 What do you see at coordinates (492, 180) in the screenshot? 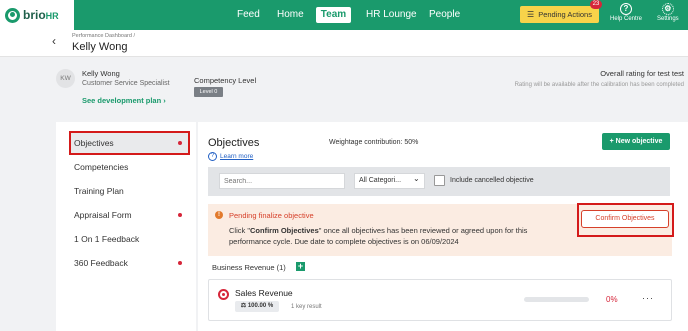
I see `include-cancelled-label: Include cancelled objective` at bounding box center [492, 180].